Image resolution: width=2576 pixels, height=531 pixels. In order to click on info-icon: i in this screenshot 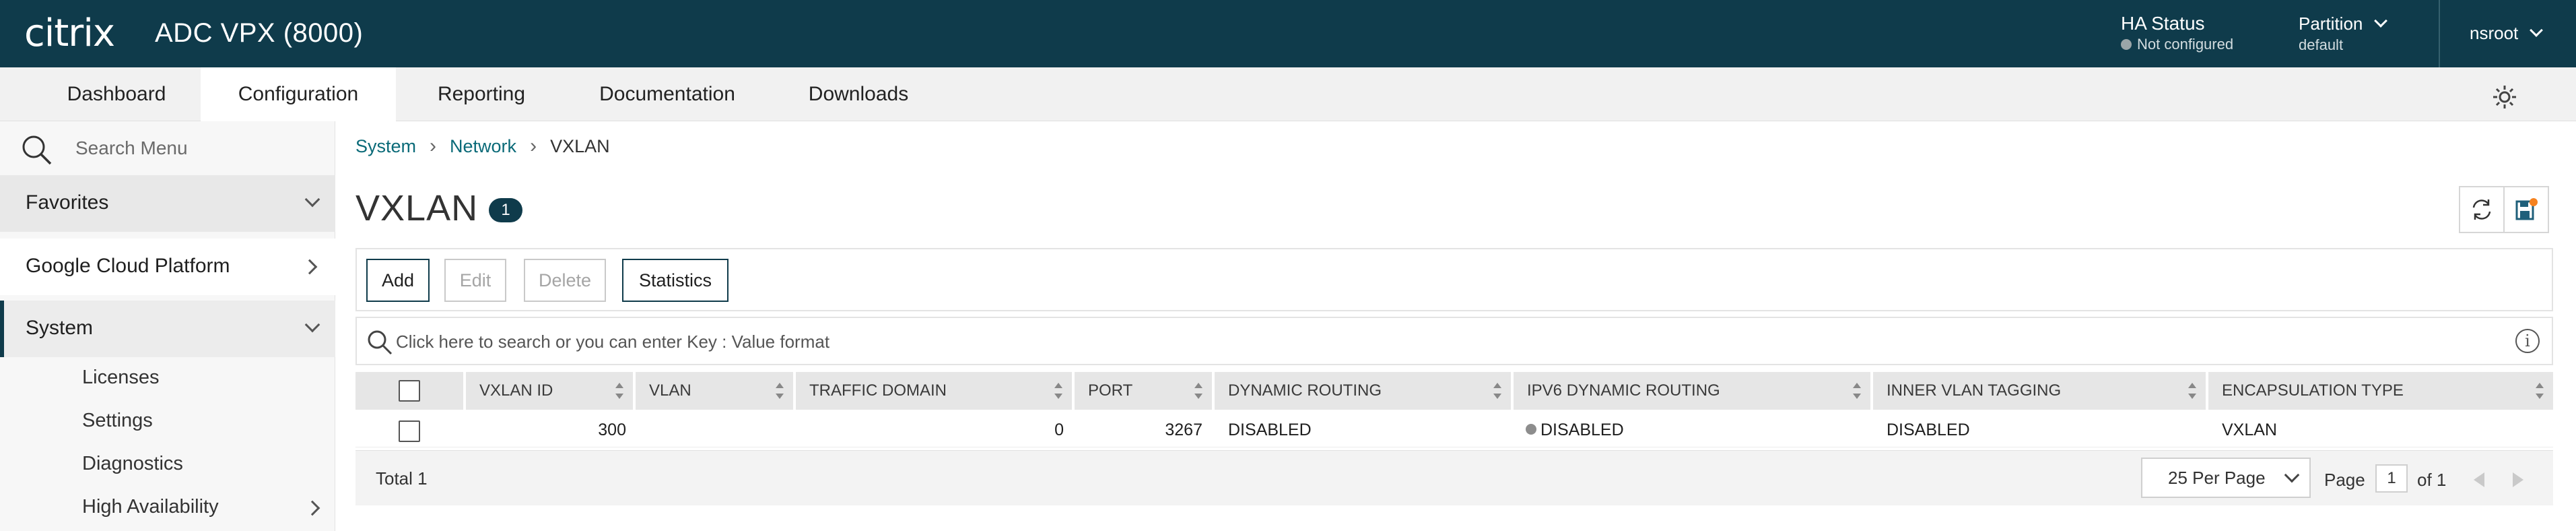, I will do `click(2527, 341)`.